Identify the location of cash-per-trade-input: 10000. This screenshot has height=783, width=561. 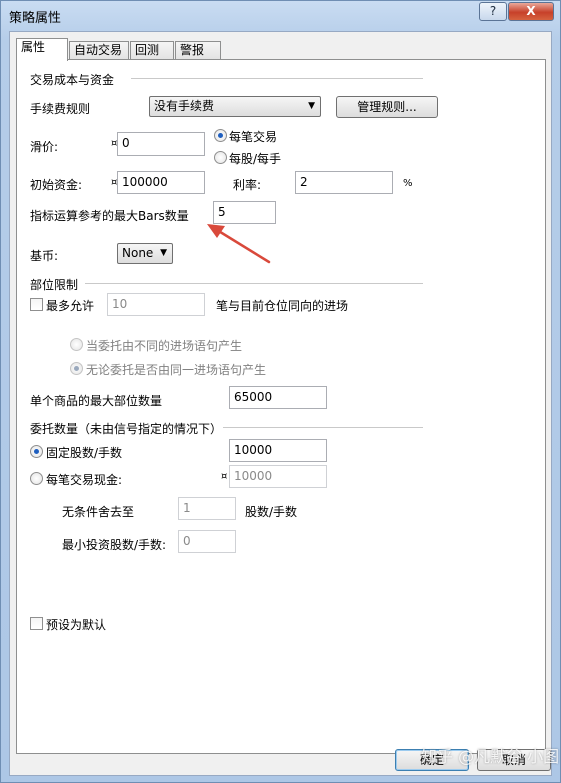
(278, 476).